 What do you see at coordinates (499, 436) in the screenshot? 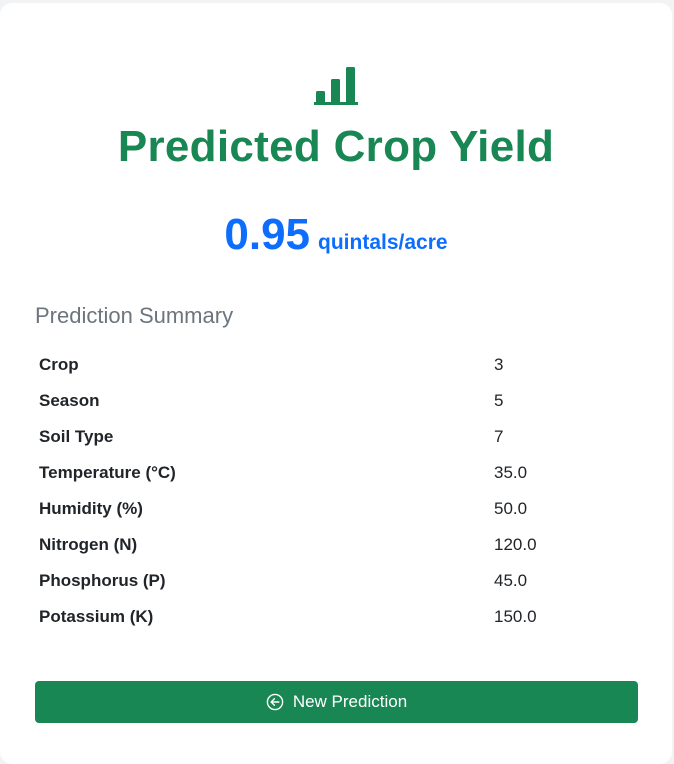
I see `row-value: 7` at bounding box center [499, 436].